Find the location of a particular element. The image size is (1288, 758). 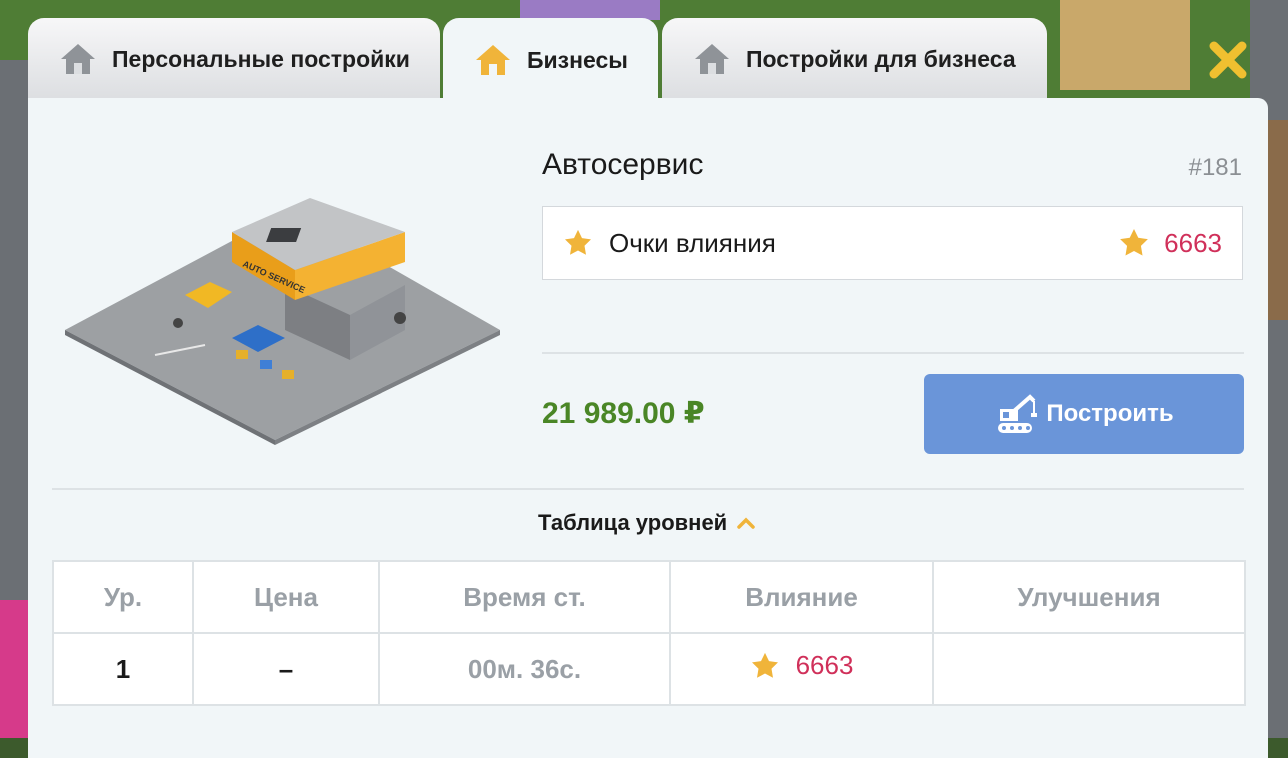

build-button-label: Построить is located at coordinates (1110, 413).